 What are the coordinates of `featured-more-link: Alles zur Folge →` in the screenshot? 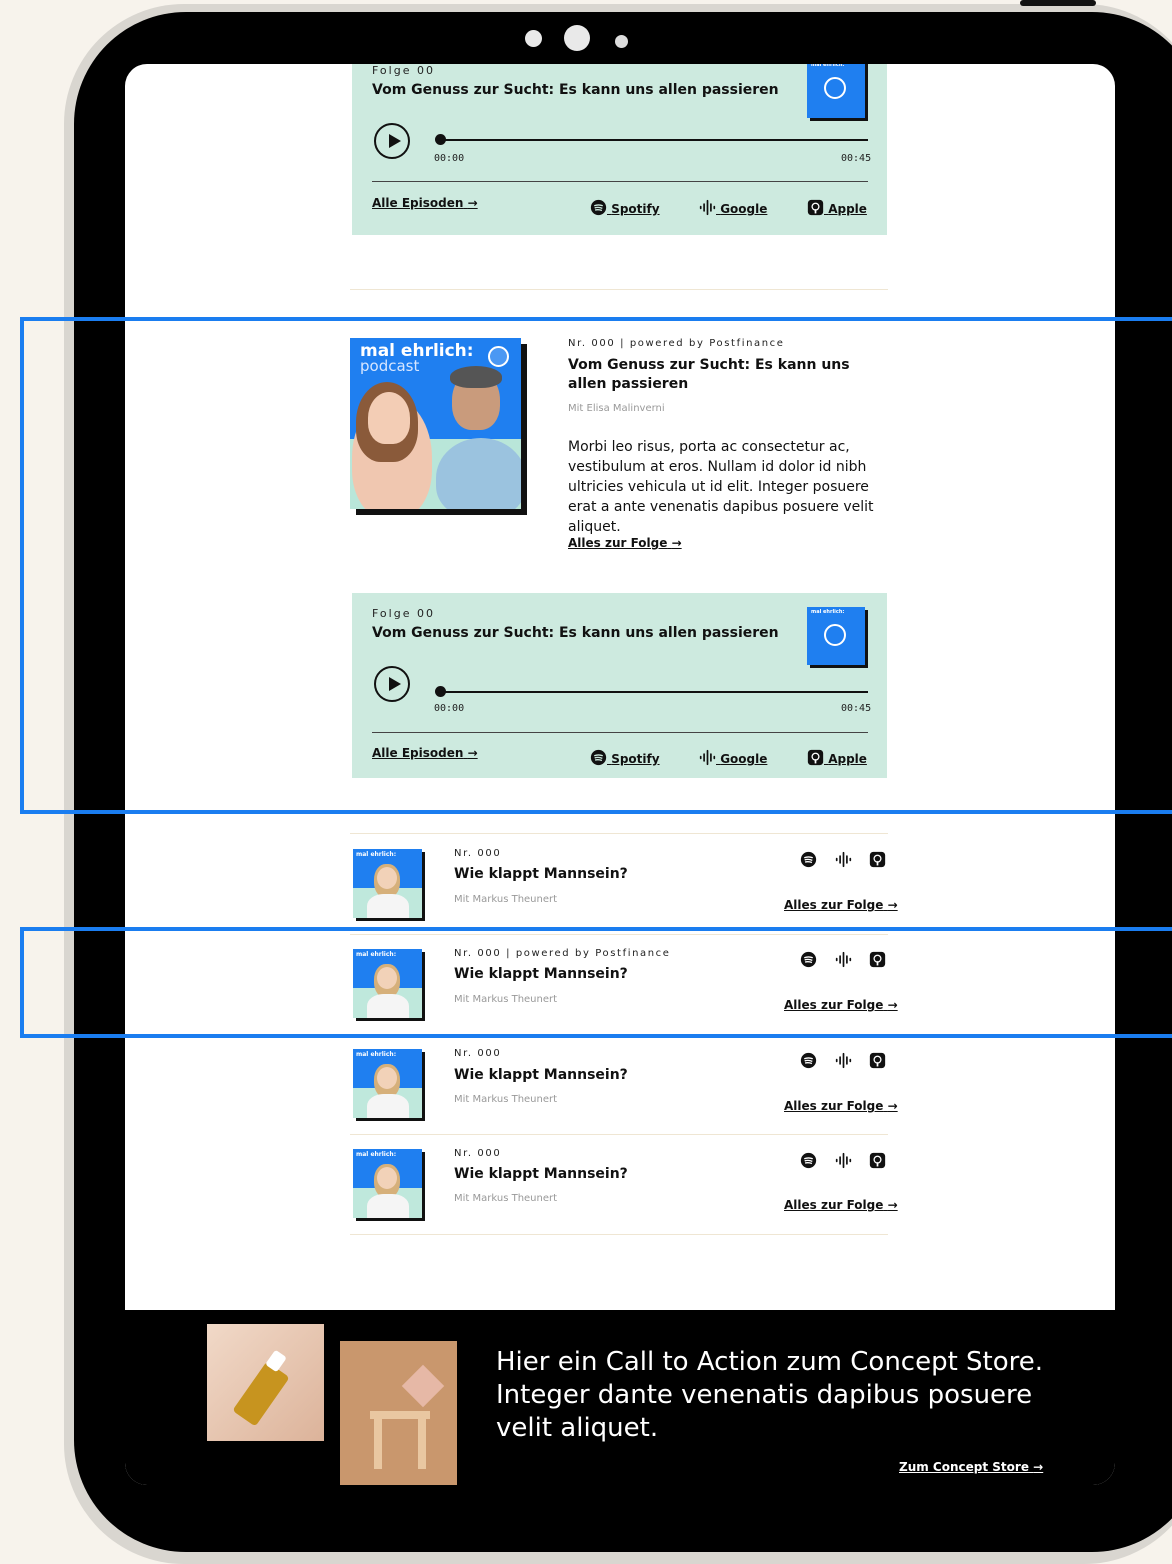 It's located at (625, 543).